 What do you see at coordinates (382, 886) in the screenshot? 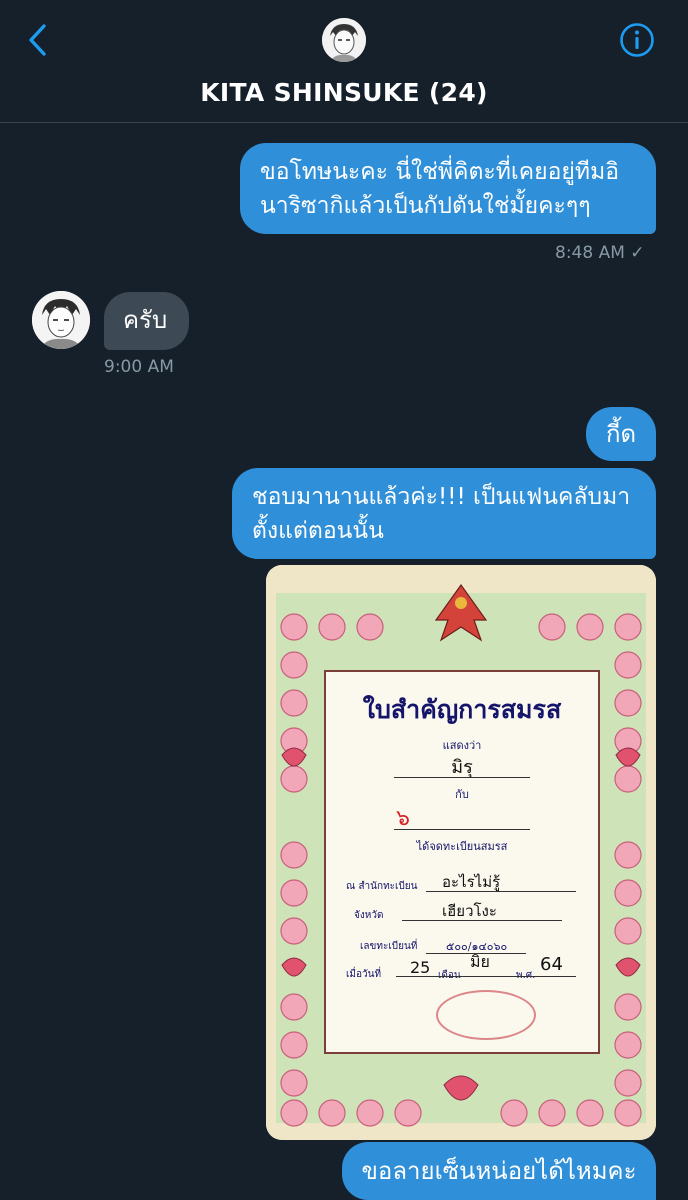
I see `certificate-label: ณ สำนักทะเบียน` at bounding box center [382, 886].